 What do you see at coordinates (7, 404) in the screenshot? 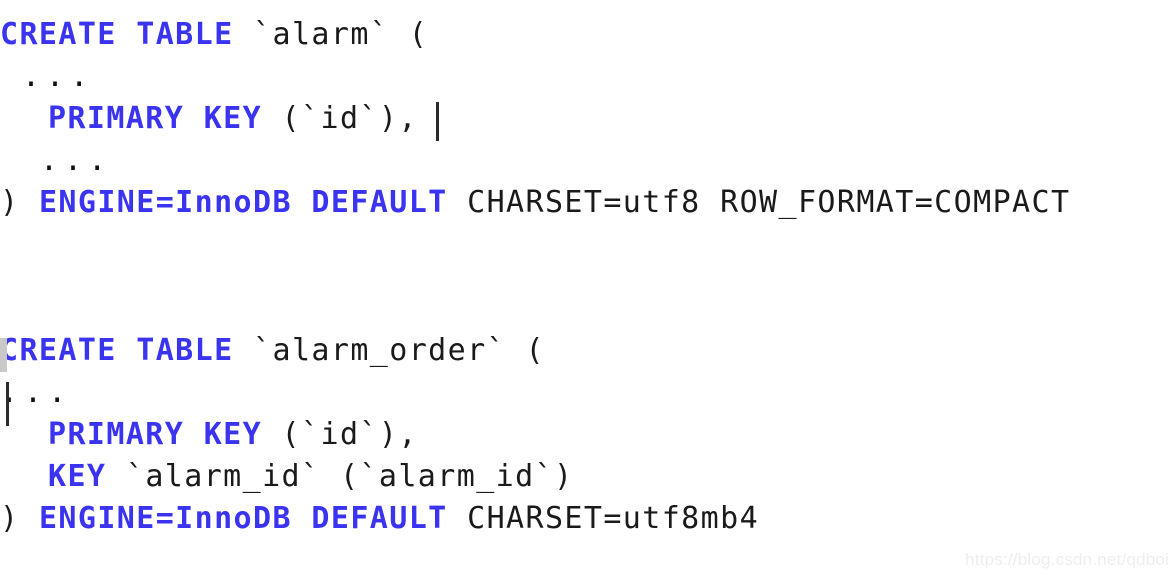
I see `text-caret-alarm-order` at bounding box center [7, 404].